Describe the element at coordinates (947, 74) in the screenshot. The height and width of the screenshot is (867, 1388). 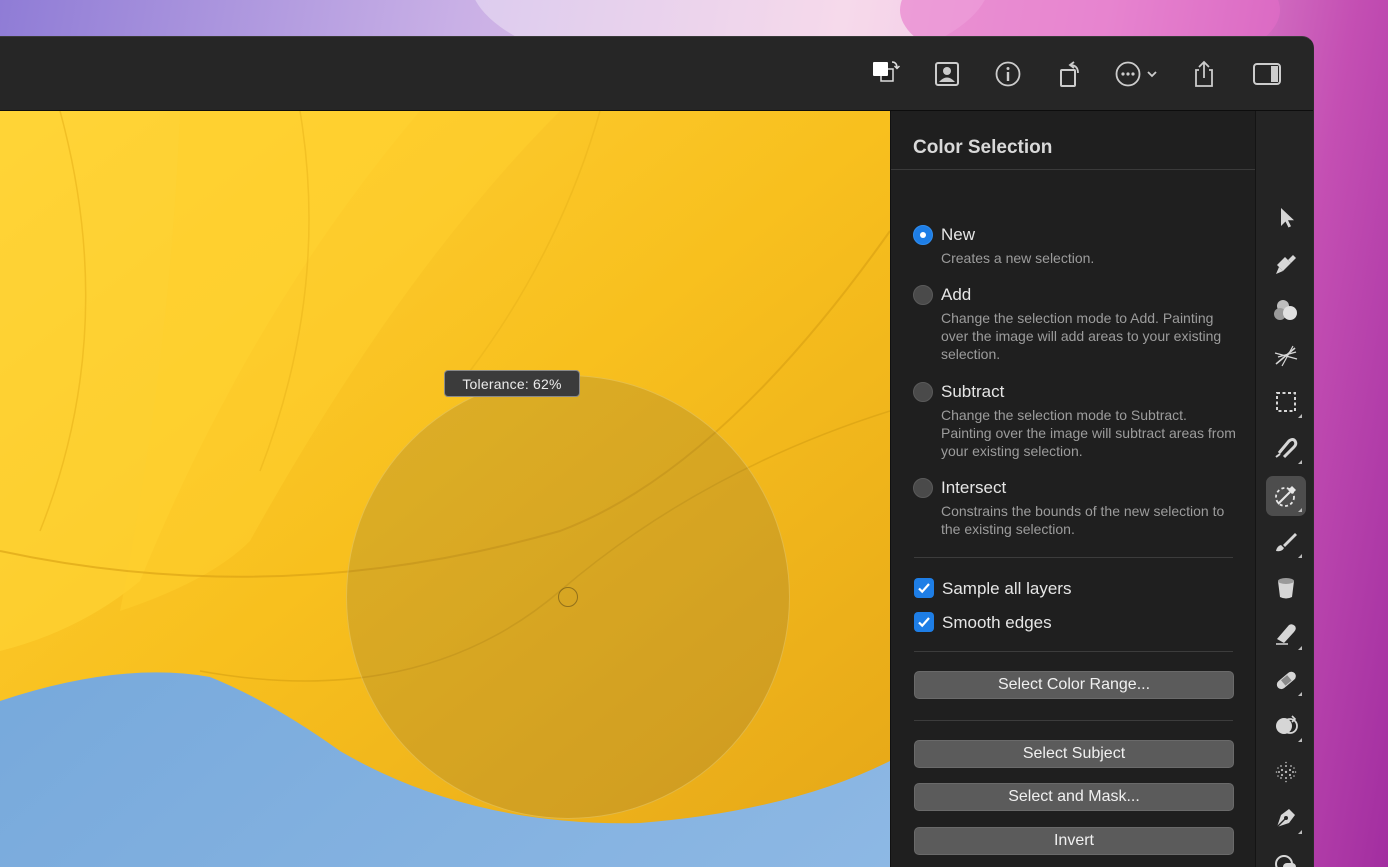
I see `portrait-icon` at that location.